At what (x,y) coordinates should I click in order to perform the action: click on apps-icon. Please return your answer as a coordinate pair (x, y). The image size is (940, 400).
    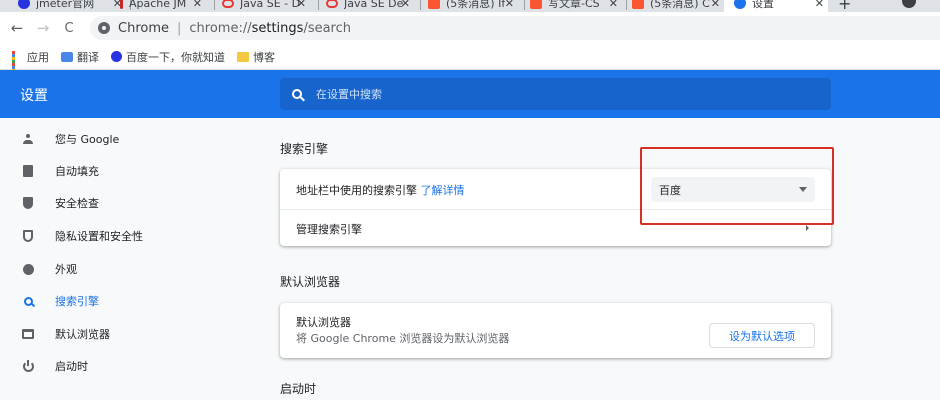
    Looking at the image, I should click on (17, 64).